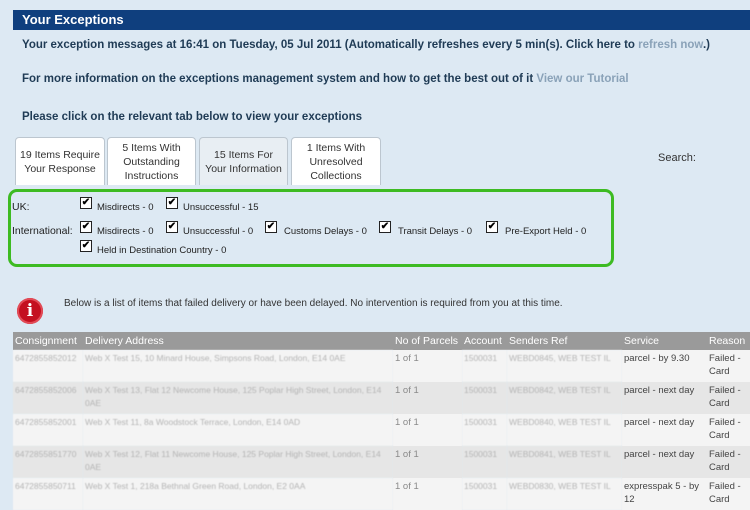  I want to click on intl-held-destination-label: Held in Destination Country - 0, so click(162, 250).